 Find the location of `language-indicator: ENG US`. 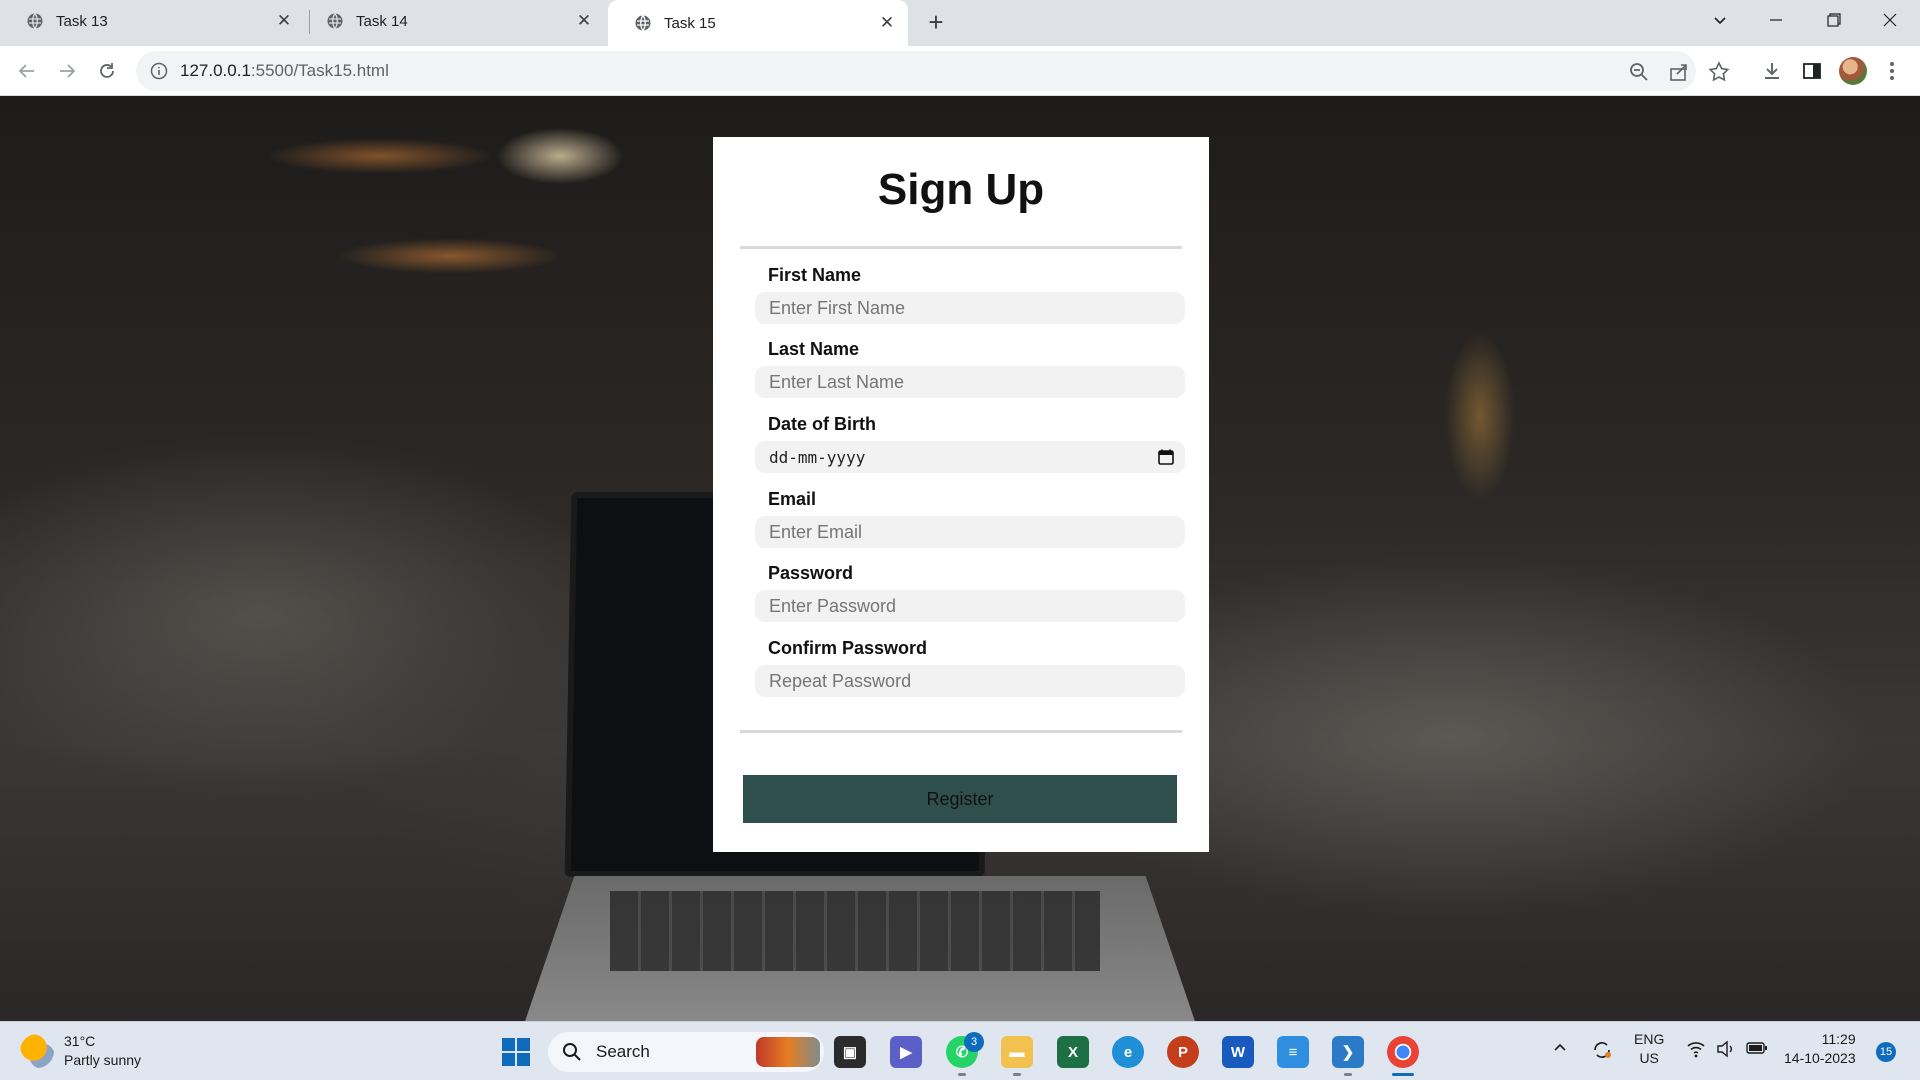

language-indicator: ENG US is located at coordinates (1649, 1049).